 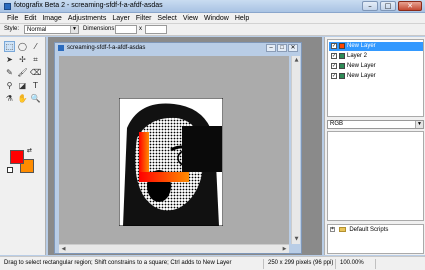 I want to click on doc-minimize-button: –, so click(x=271, y=48).